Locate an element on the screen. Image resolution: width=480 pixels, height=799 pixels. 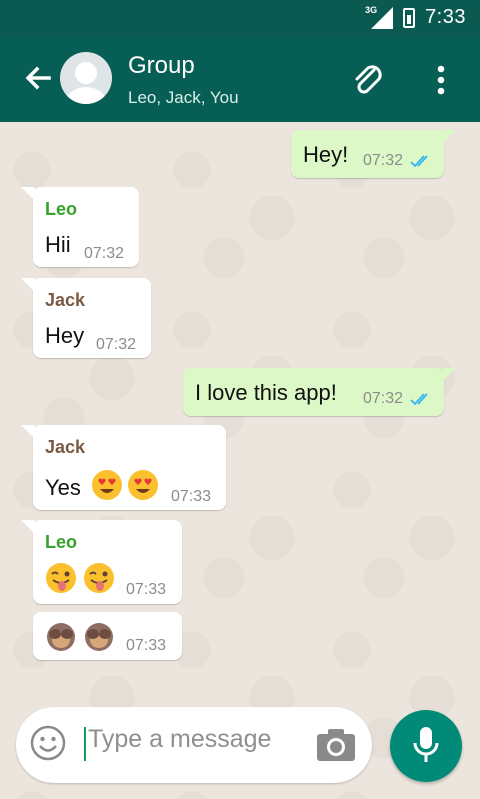
incoming-message: Jack Yes 07:33 is located at coordinates (123, 467).